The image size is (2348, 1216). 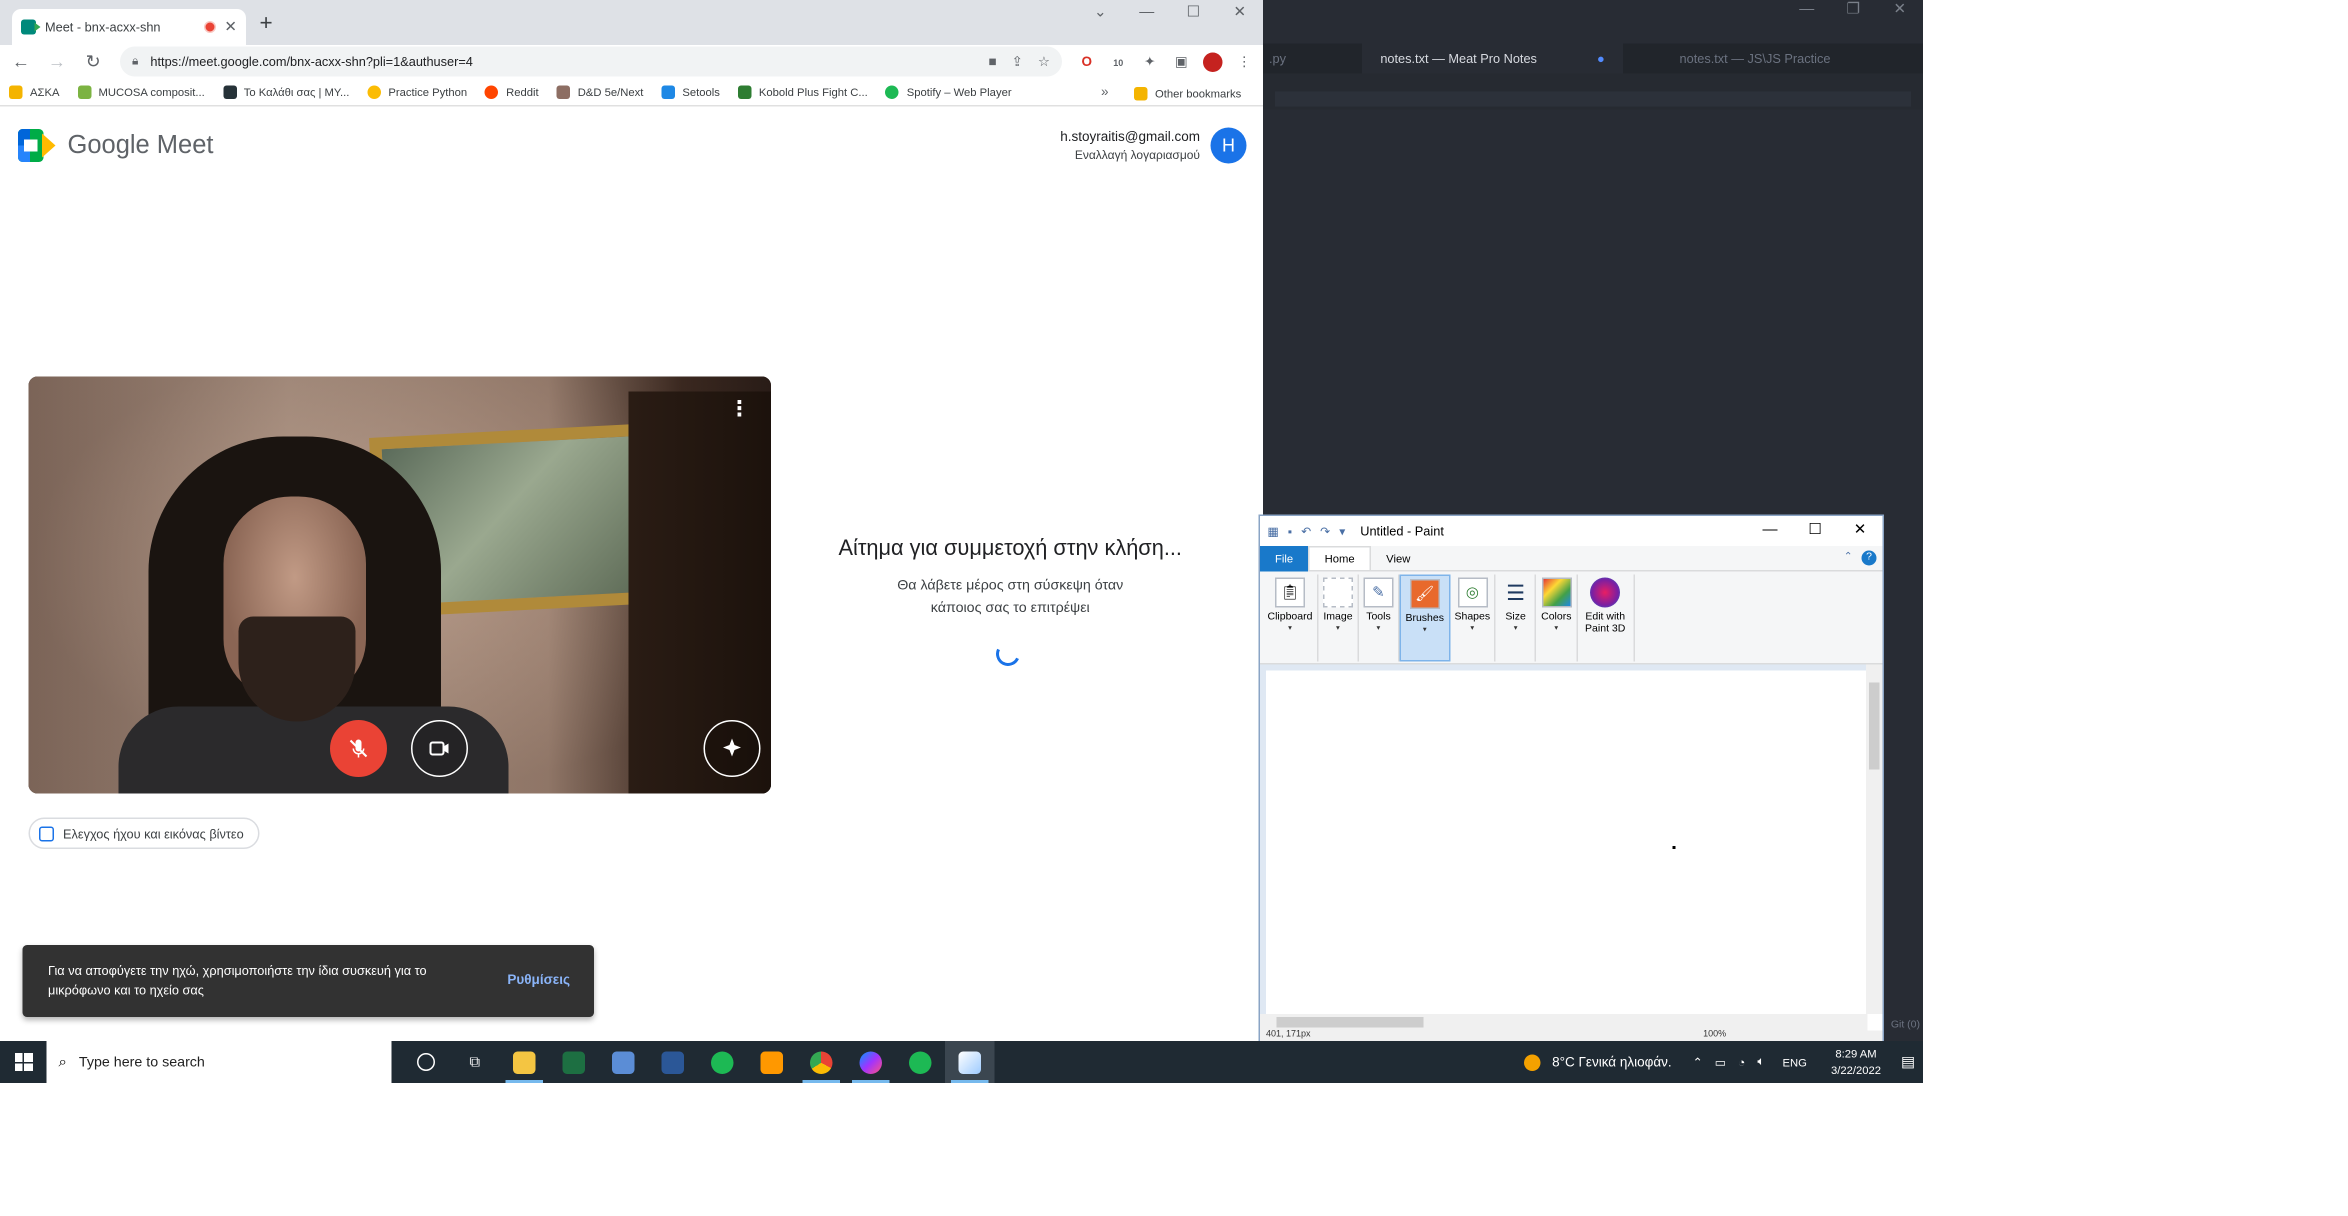 I want to click on bookmark-item: D&D 5e/Next, so click(x=599, y=92).